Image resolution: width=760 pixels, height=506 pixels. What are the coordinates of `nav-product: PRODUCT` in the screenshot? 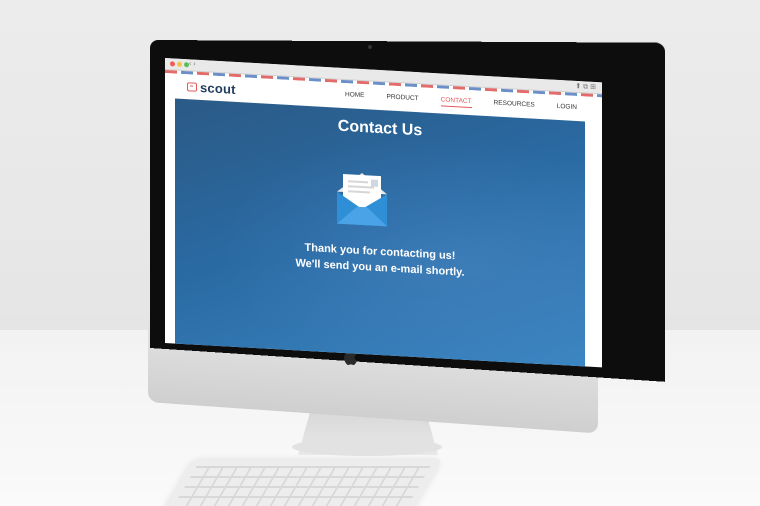 It's located at (403, 99).